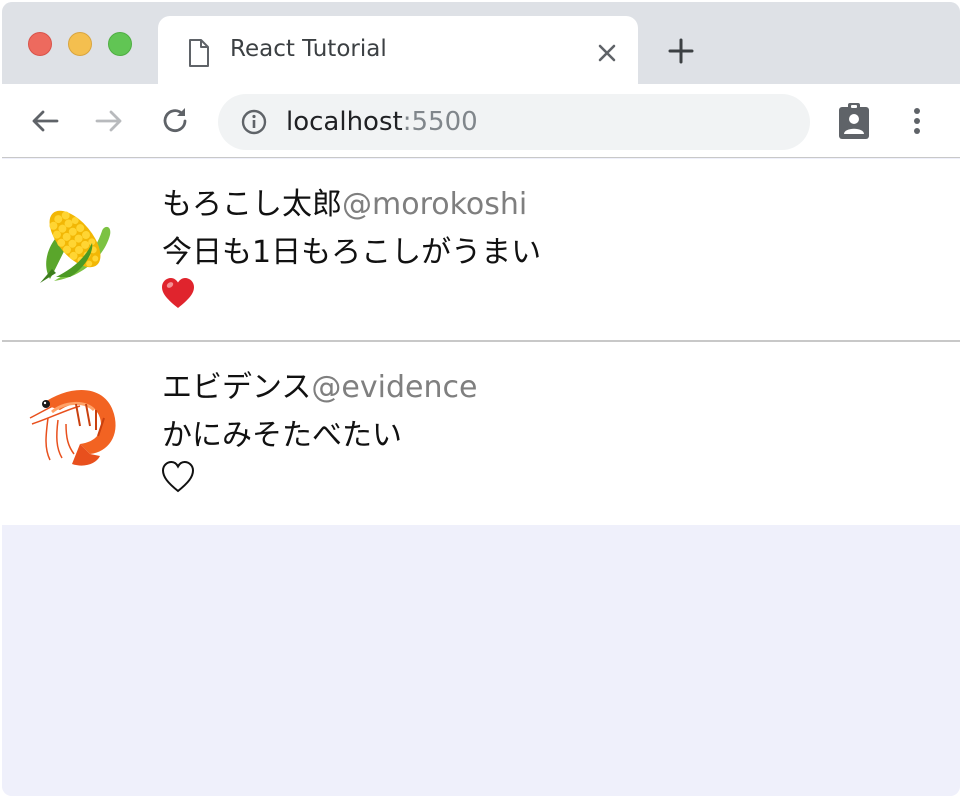 The width and height of the screenshot is (962, 798). I want to click on back-arrow-icon, so click(45, 121).